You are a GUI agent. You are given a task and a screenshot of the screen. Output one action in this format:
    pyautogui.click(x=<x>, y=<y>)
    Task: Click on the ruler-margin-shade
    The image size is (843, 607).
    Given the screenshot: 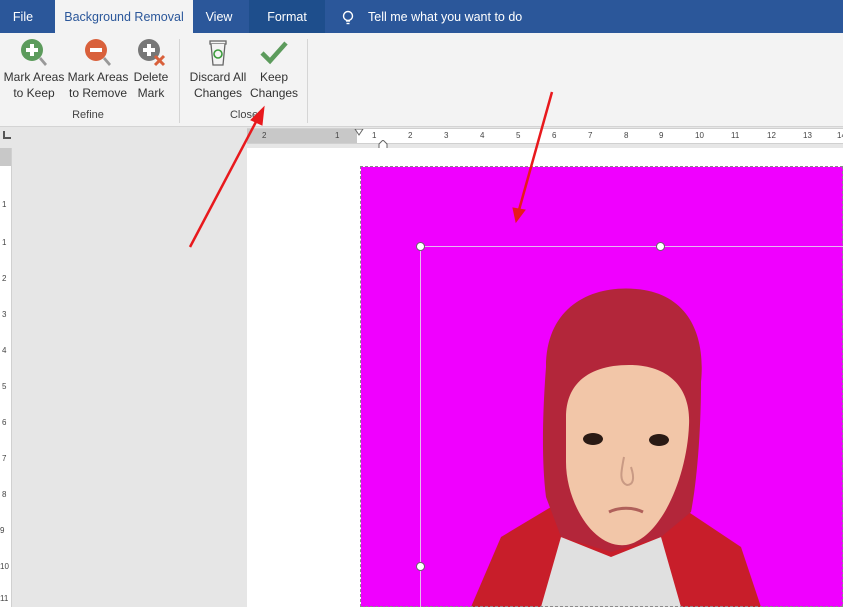 What is the action you would take?
    pyautogui.click(x=5, y=157)
    